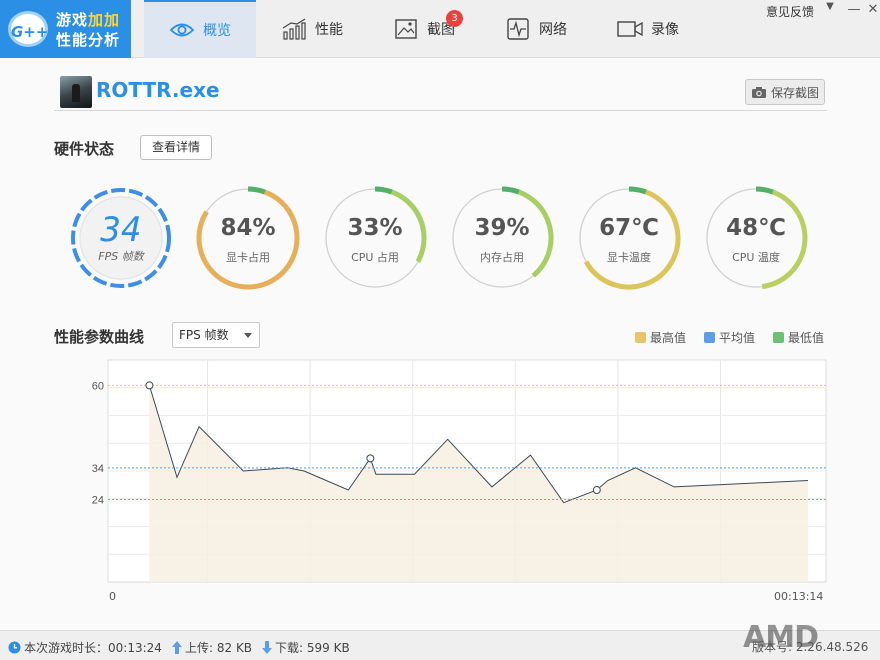 The width and height of the screenshot is (880, 660). I want to click on upload-text: 上传: 82 KB, so click(219, 648).